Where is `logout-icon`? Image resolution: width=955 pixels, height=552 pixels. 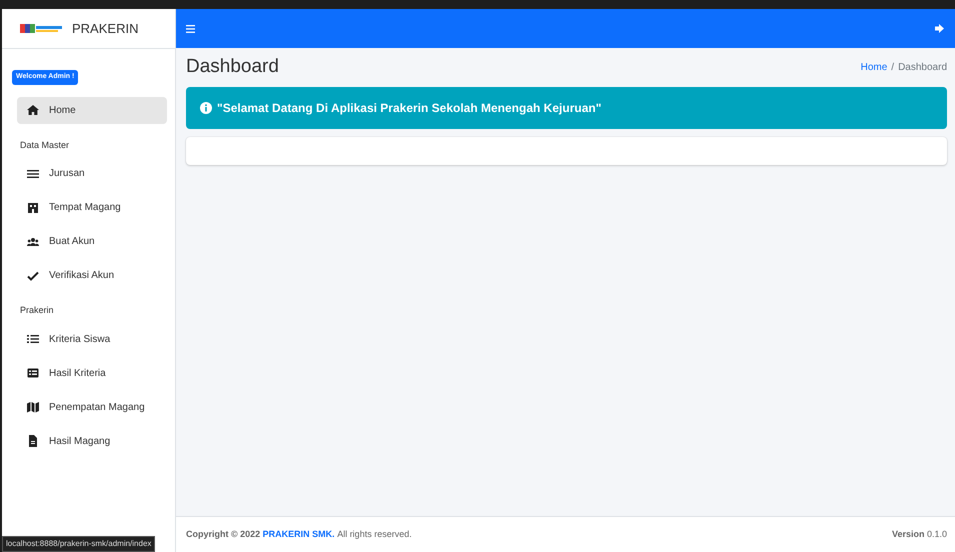
logout-icon is located at coordinates (940, 28).